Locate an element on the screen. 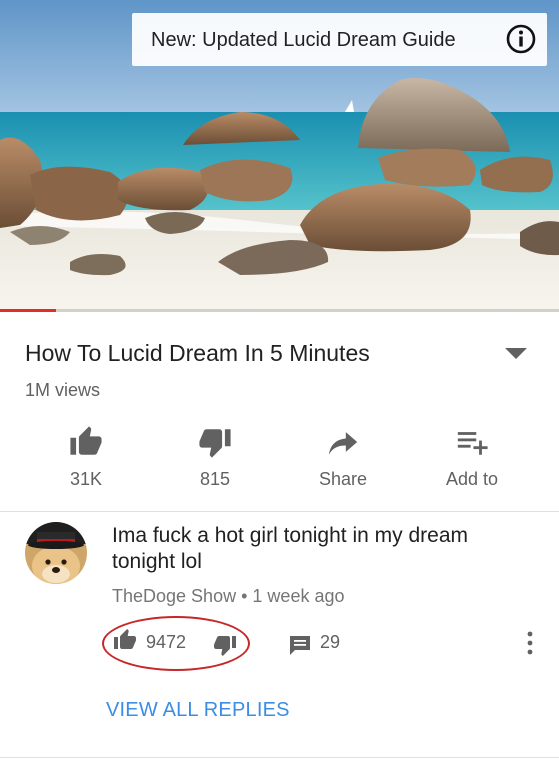  thumbs-down-icon is located at coordinates (215, 443).